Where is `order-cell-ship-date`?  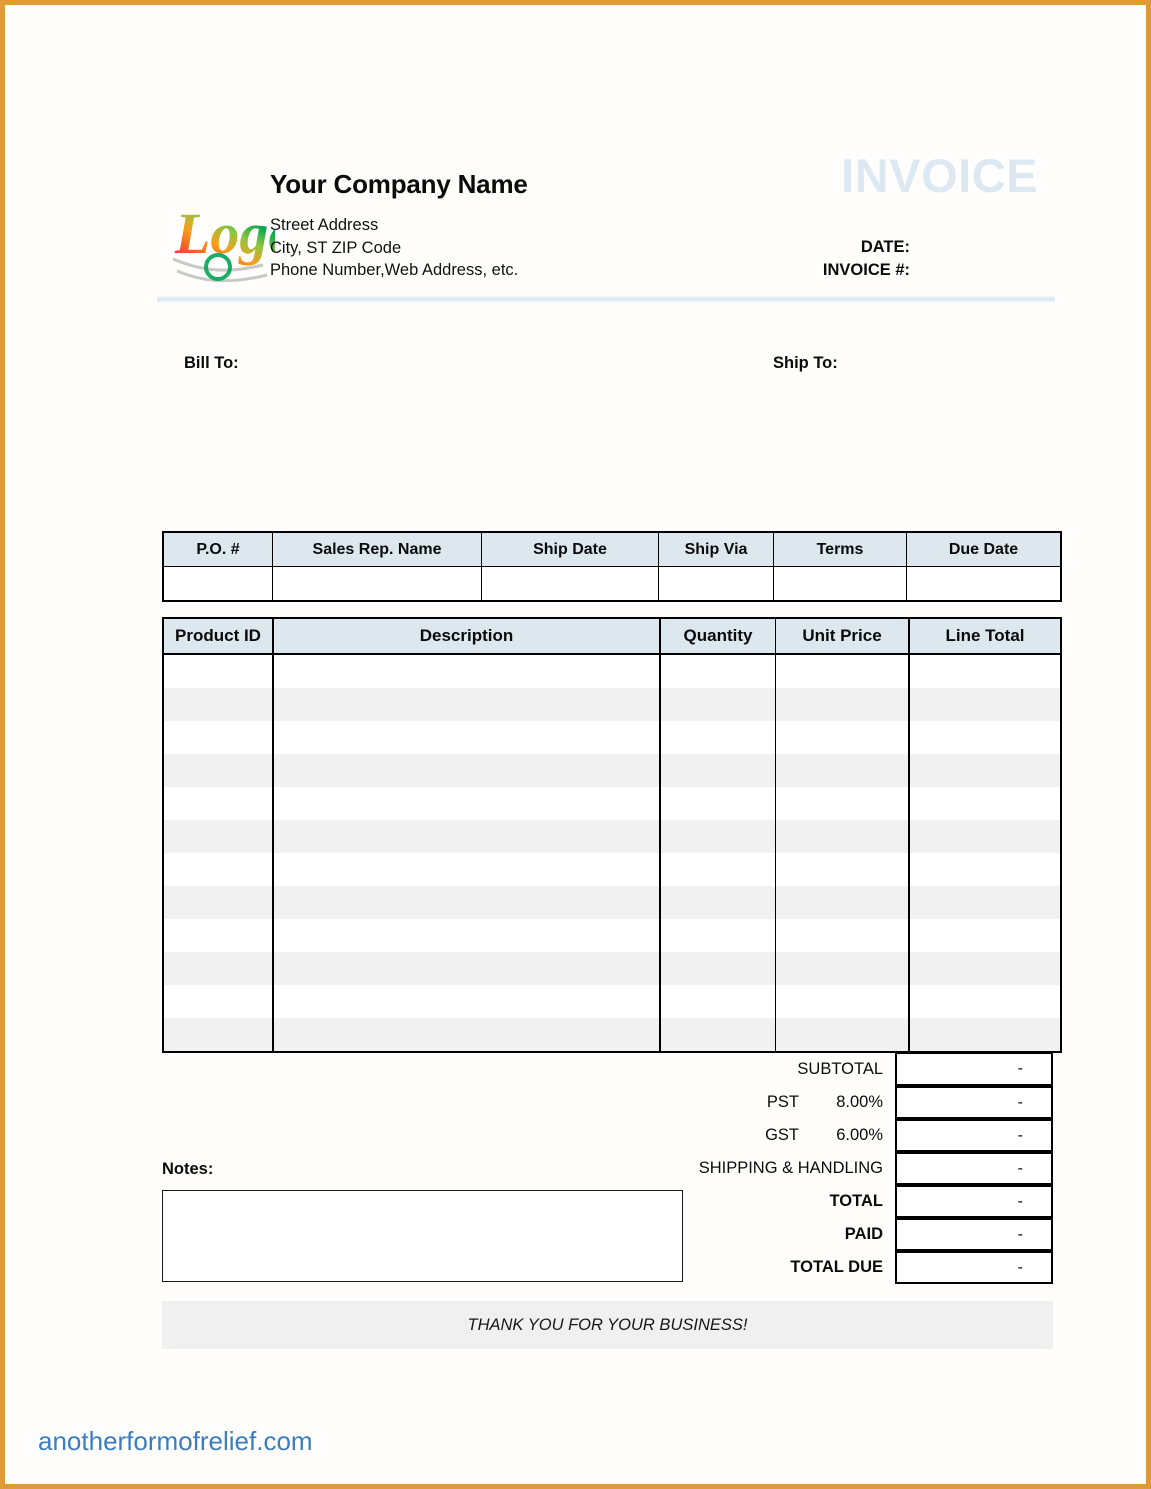
order-cell-ship-date is located at coordinates (570, 584).